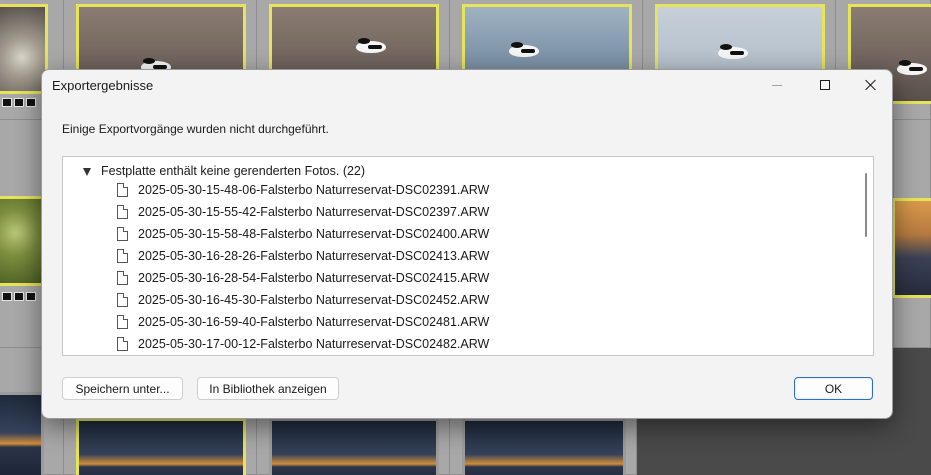 This screenshot has height=475, width=931. I want to click on maximize-icon, so click(825, 85).